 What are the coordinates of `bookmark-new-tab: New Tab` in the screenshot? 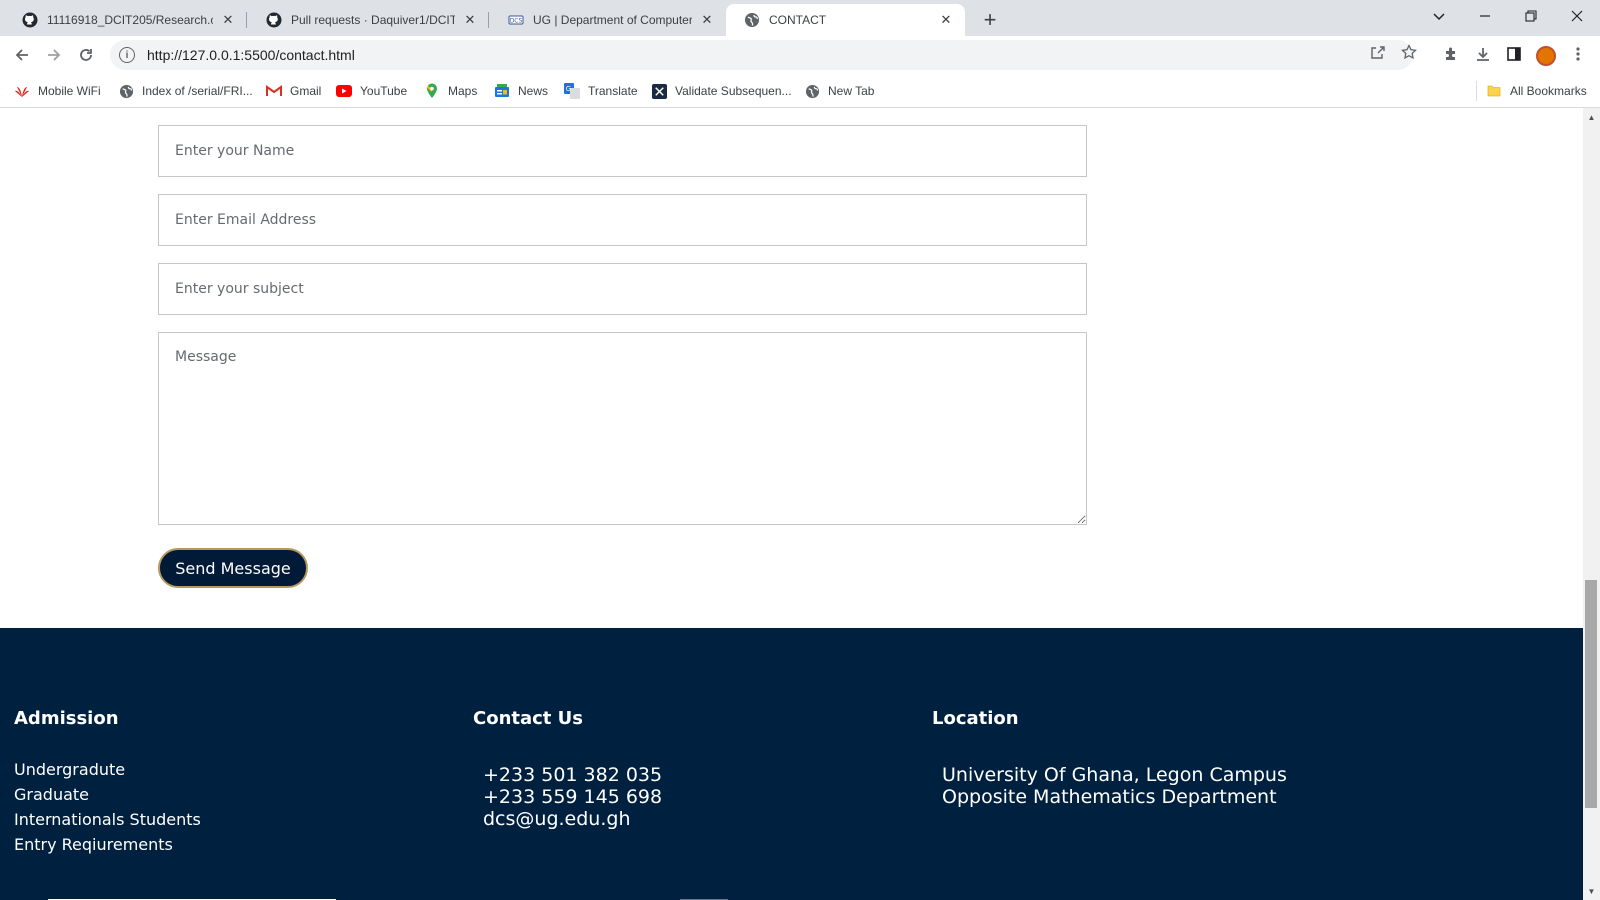 It's located at (839, 91).